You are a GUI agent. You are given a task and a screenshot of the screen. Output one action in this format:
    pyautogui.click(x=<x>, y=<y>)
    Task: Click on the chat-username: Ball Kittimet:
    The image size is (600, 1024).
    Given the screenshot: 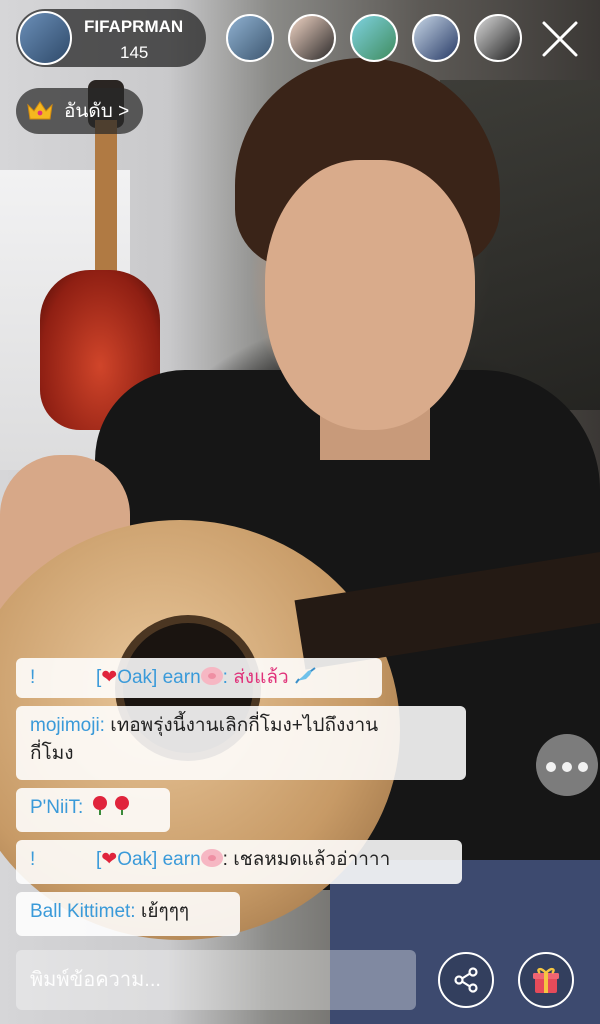 What is the action you would take?
    pyautogui.click(x=83, y=911)
    